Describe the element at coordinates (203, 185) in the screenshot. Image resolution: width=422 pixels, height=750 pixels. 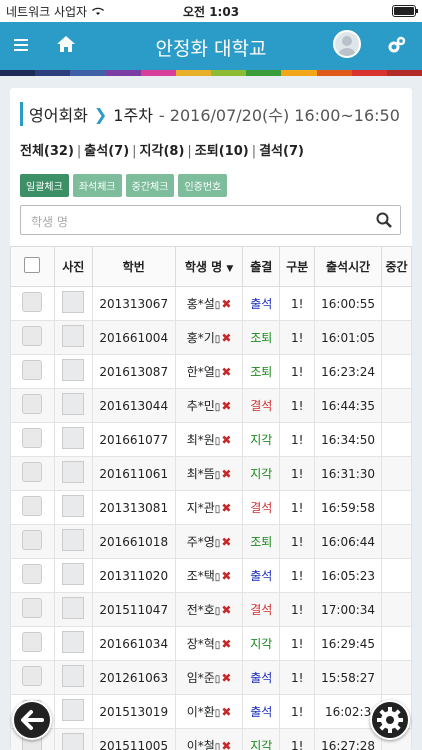
I see `auth-code-button: 인증번호` at that location.